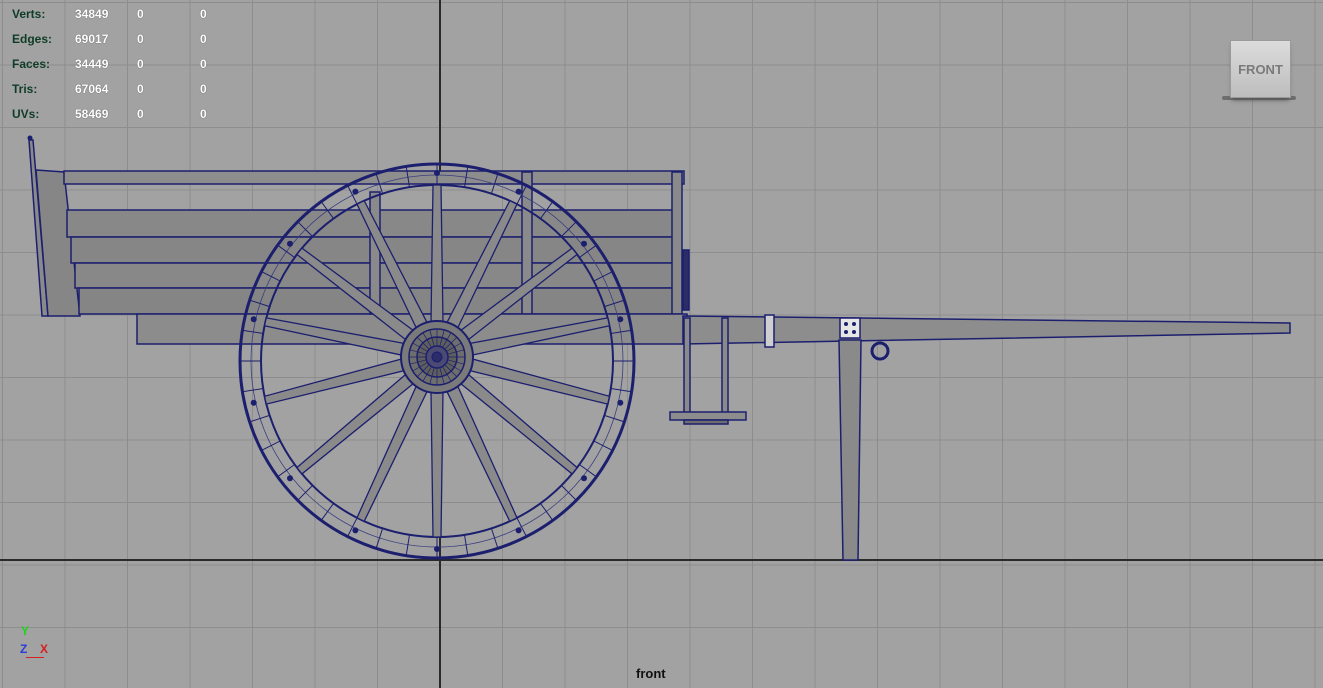  Describe the element at coordinates (651, 673) in the screenshot. I see `camera-name-label: front` at that location.